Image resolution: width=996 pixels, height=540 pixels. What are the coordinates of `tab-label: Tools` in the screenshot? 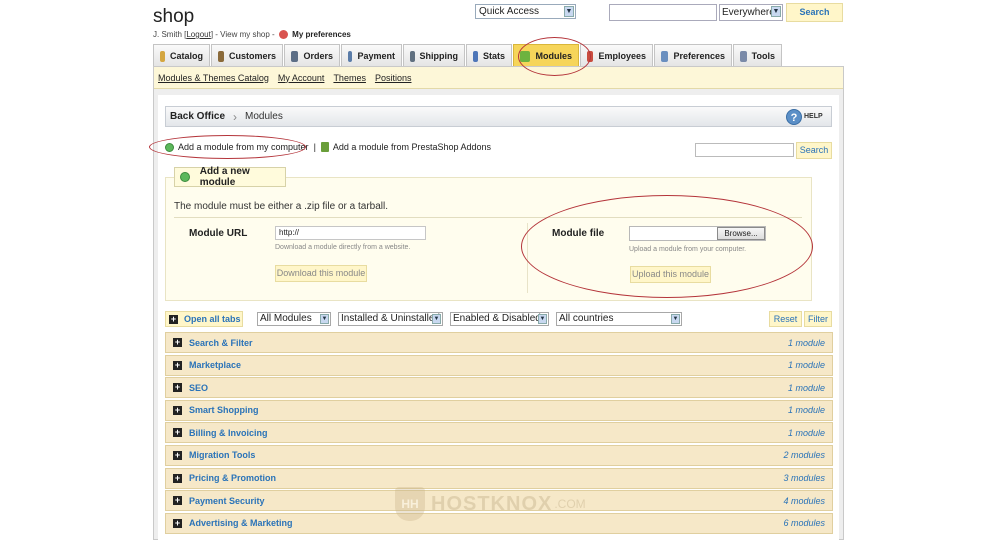 It's located at (763, 56).